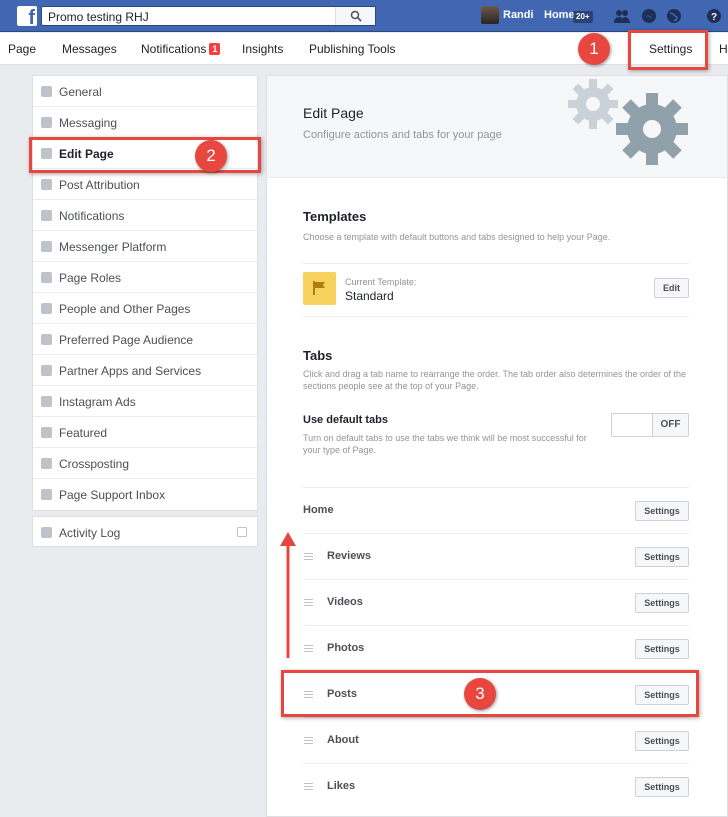  What do you see at coordinates (46, 370) in the screenshot?
I see `cube-icon` at bounding box center [46, 370].